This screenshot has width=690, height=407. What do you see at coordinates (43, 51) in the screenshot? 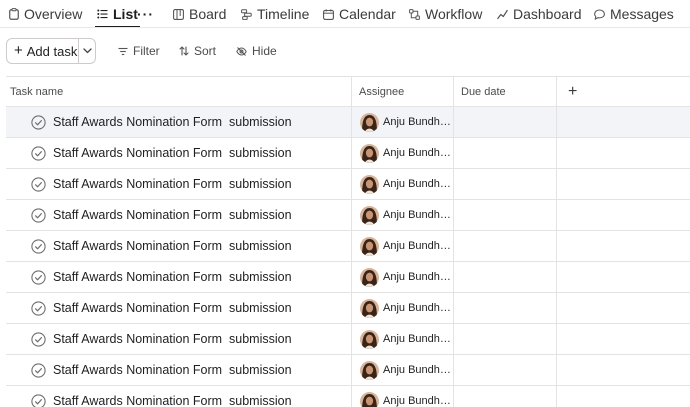
I see `add-task-button: + Add task` at bounding box center [43, 51].